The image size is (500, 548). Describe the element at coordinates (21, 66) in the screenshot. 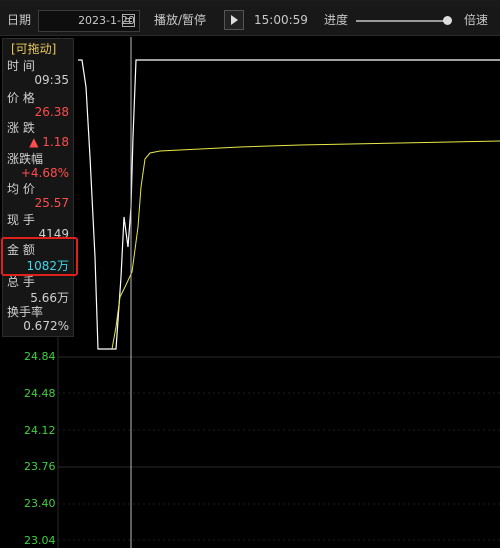

I see `time-field-label: 时 间` at that location.